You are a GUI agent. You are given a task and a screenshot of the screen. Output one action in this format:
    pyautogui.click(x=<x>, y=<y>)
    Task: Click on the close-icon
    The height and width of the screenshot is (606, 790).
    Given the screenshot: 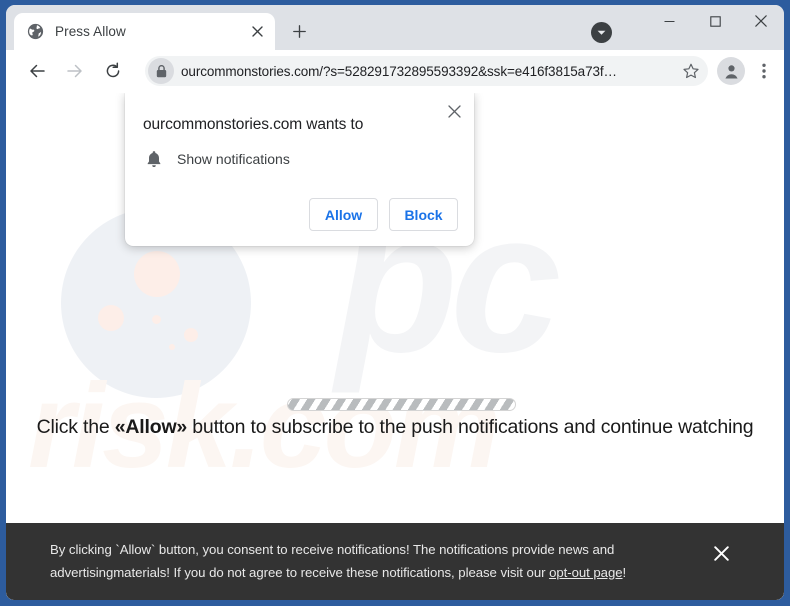 What is the action you would take?
    pyautogui.click(x=761, y=21)
    